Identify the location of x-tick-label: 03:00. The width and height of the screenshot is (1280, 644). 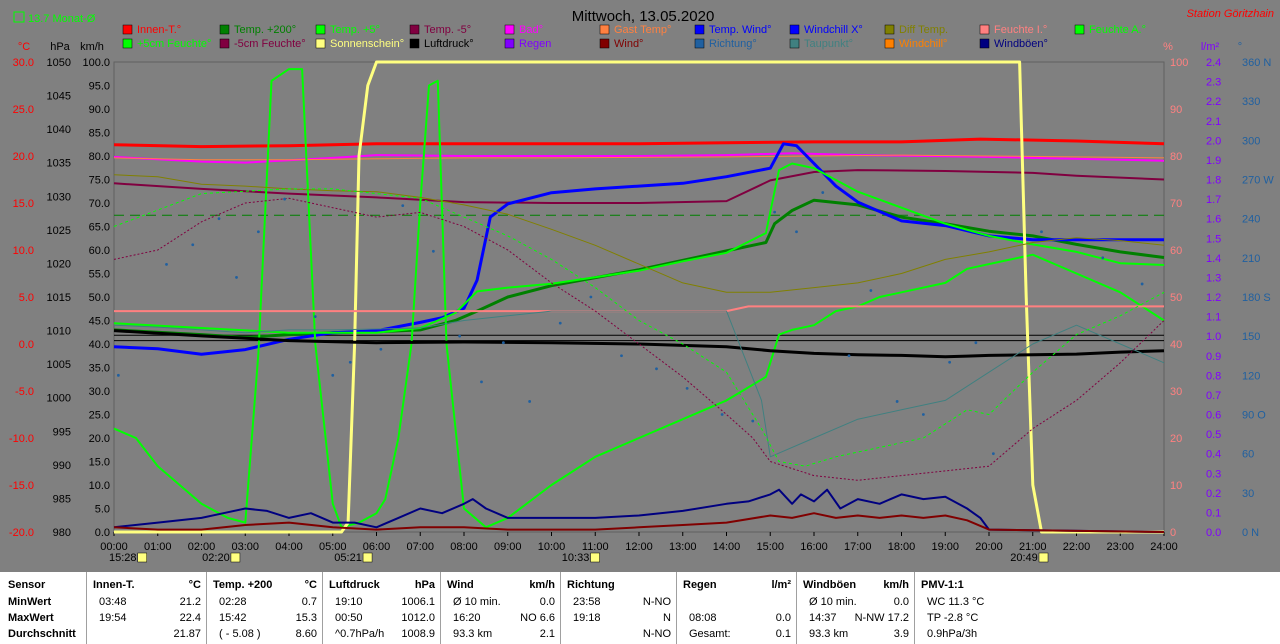
(245, 547).